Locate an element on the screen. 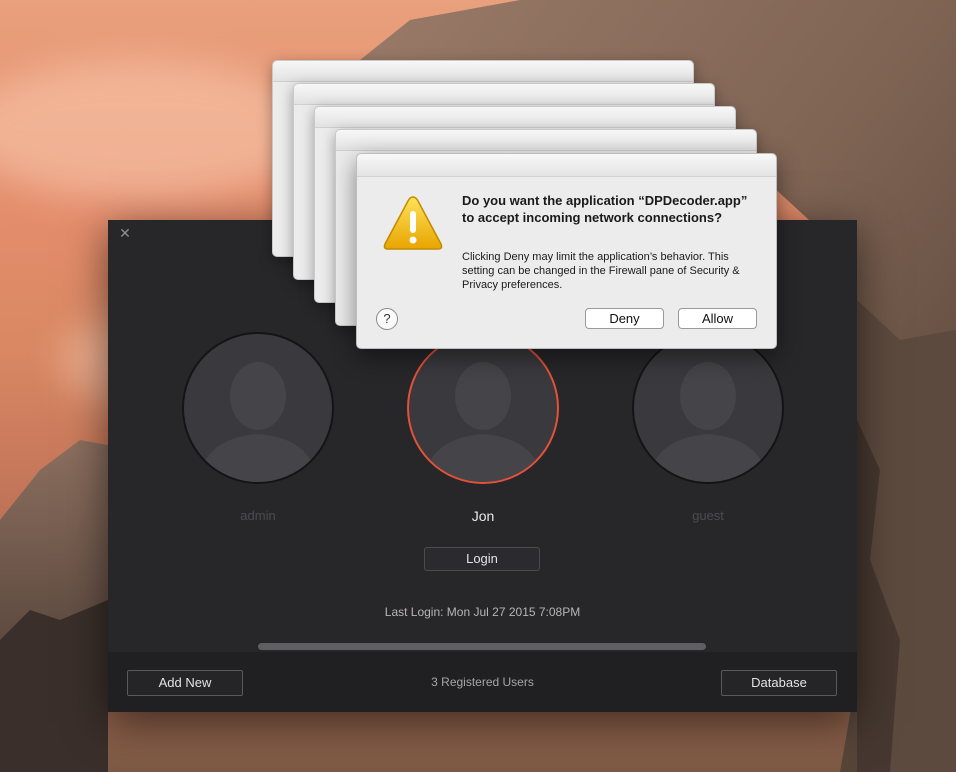  user-card-admin: admin is located at coordinates (258, 427).